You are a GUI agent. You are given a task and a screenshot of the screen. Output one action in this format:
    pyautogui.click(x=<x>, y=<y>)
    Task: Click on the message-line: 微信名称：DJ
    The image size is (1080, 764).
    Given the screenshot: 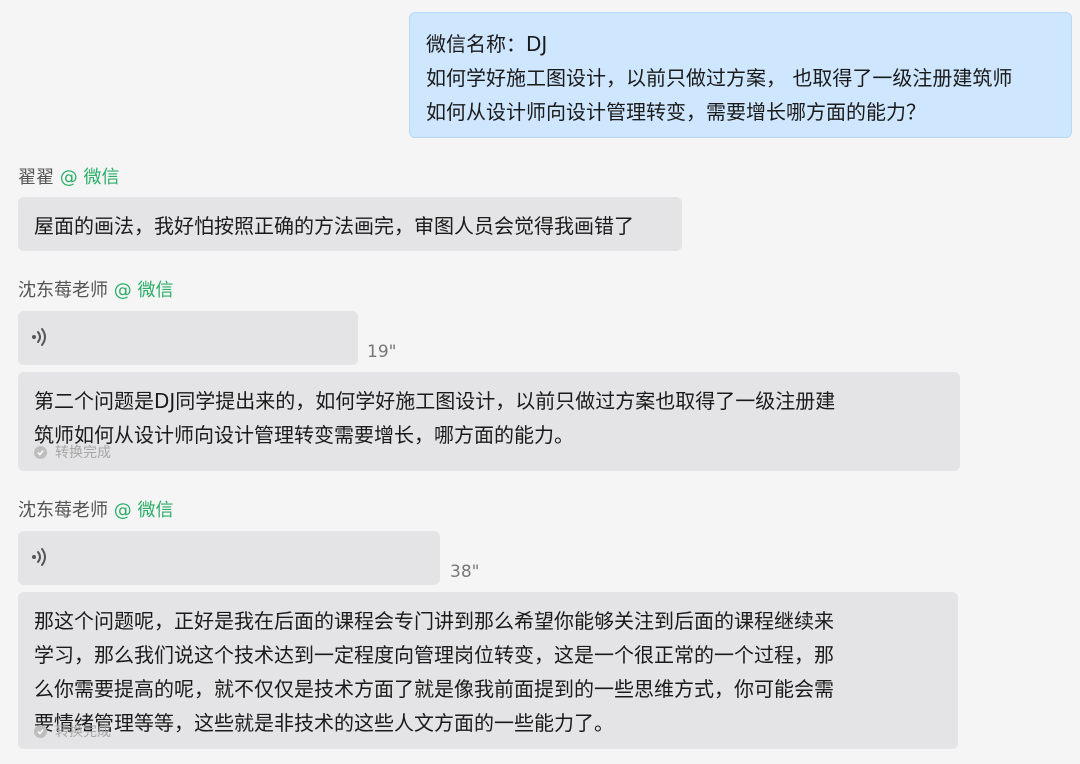 What is the action you would take?
    pyautogui.click(x=487, y=44)
    